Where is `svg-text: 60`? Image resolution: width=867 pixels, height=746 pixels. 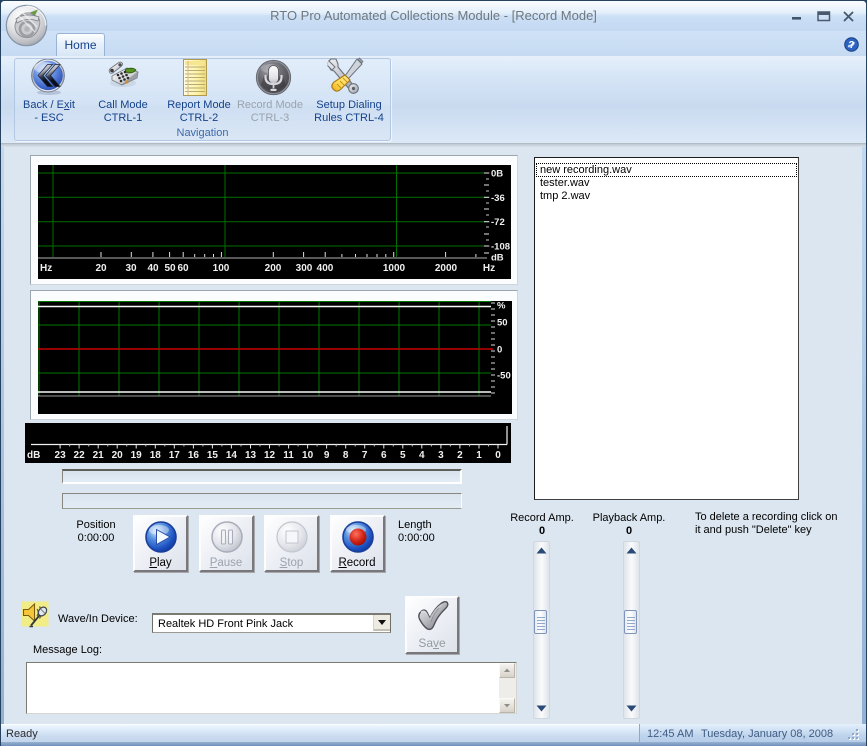 svg-text: 60 is located at coordinates (183, 268).